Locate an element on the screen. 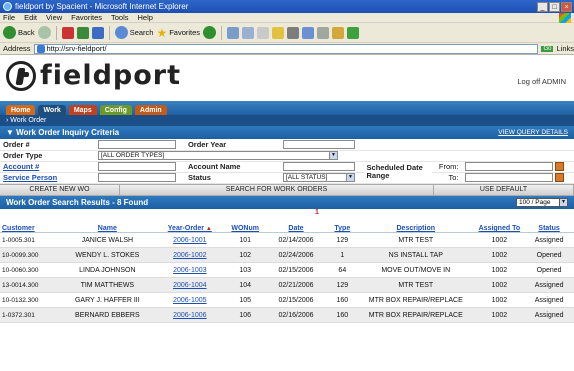 The image size is (574, 371). menu-help: Help is located at coordinates (145, 17).